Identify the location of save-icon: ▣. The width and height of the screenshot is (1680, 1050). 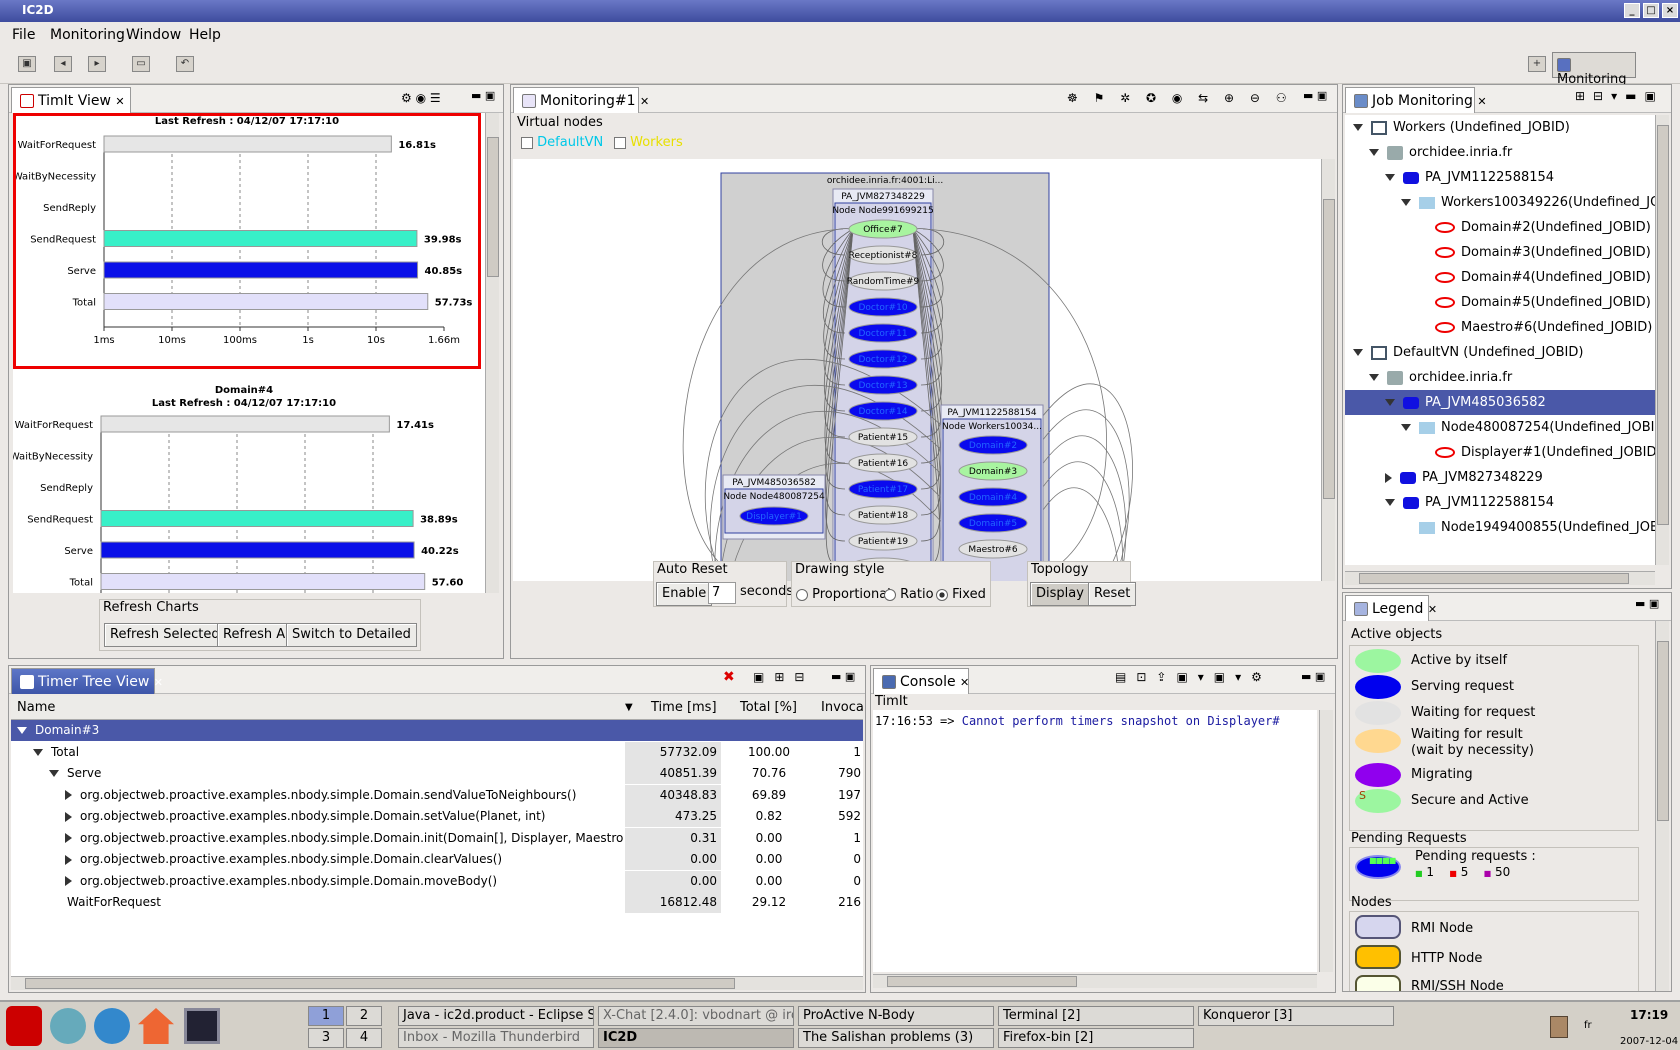
(27, 64).